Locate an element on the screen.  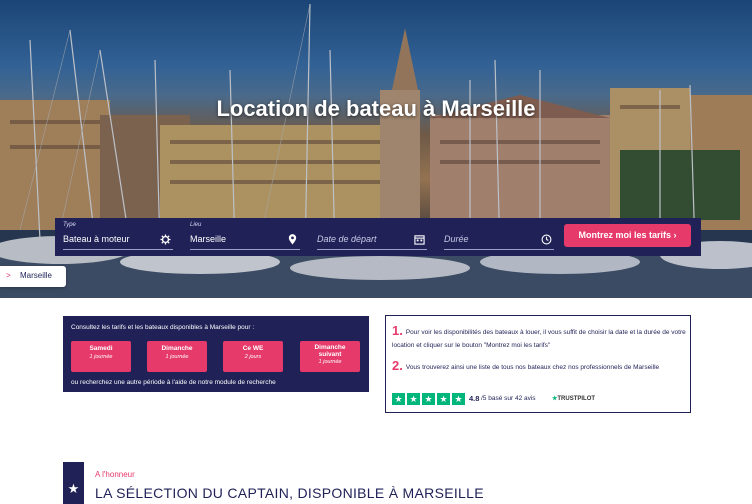
weekend-button: Ce WE 2 jours is located at coordinates (253, 356).